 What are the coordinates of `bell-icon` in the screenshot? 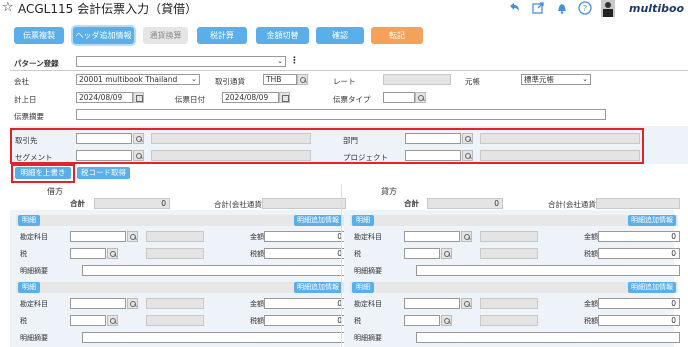 It's located at (562, 8).